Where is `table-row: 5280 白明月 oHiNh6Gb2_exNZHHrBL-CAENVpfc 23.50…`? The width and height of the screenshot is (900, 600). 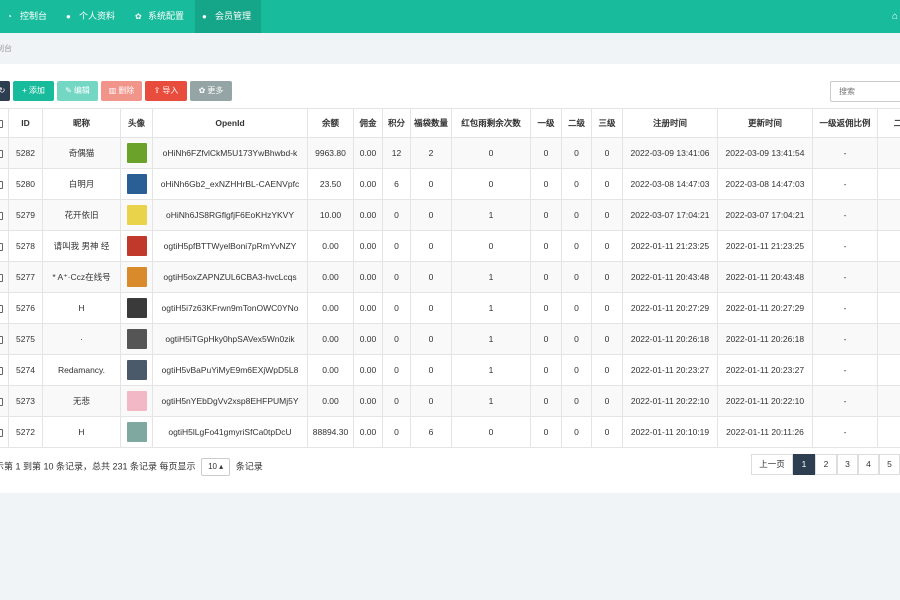
table-row: 5280 白明月 oHiNh6Gb2_exNZHHrBL-CAENVpfc 23.50… is located at coordinates (450, 184).